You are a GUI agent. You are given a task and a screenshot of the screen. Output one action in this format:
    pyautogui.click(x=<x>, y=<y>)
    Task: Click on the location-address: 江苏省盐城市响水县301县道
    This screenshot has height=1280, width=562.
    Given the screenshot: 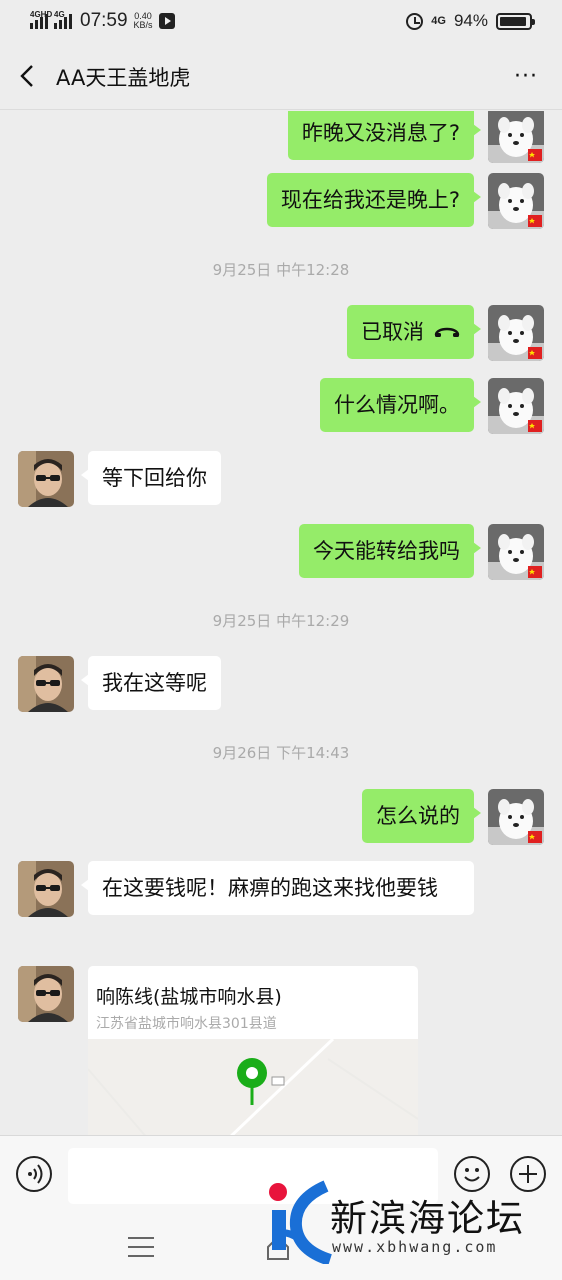 What is the action you would take?
    pyautogui.click(x=186, y=1024)
    